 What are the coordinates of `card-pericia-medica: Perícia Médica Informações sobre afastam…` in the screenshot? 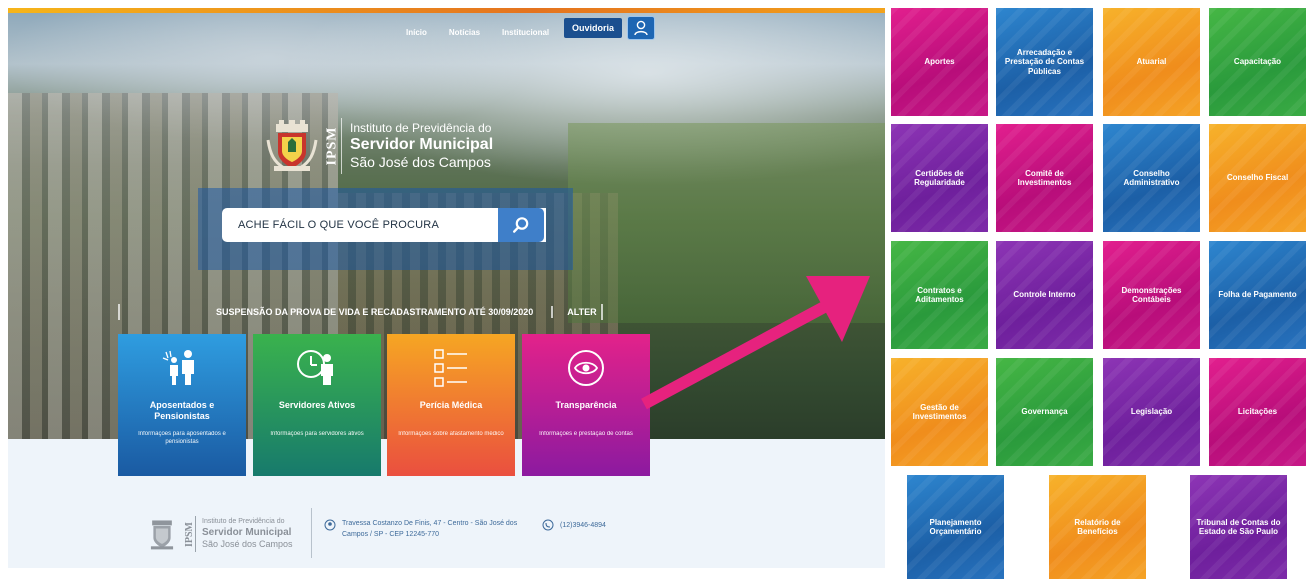 It's located at (451, 405).